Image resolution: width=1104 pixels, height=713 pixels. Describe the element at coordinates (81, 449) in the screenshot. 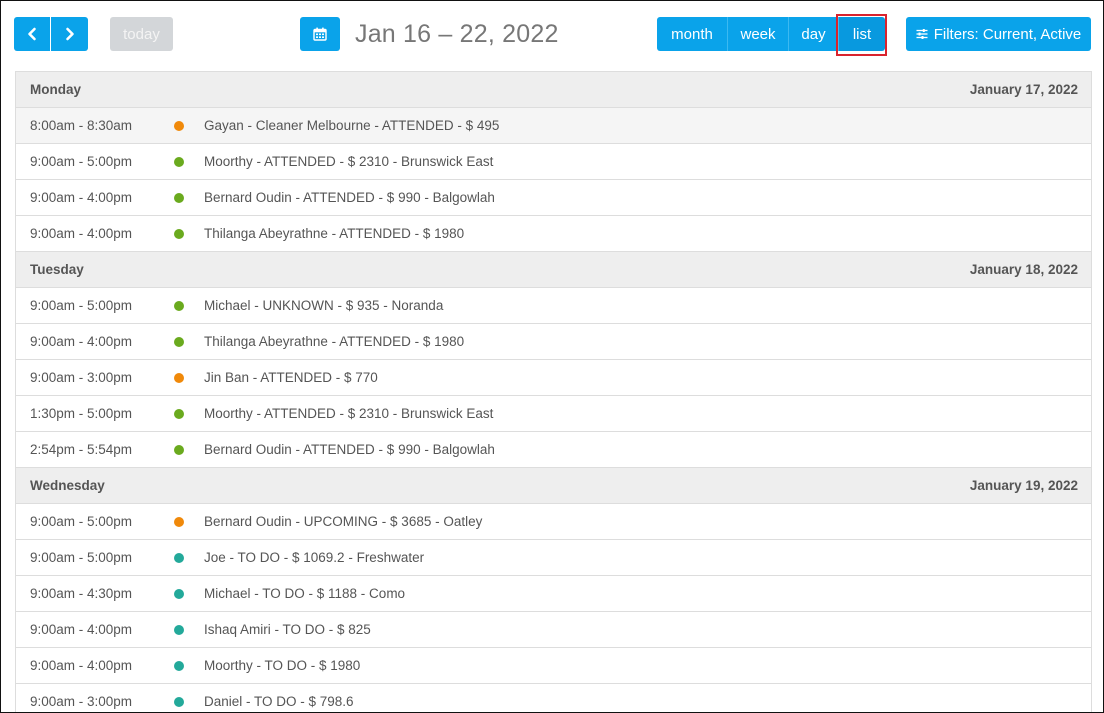

I see `event-time: 2:54pm - 5:54pm` at that location.